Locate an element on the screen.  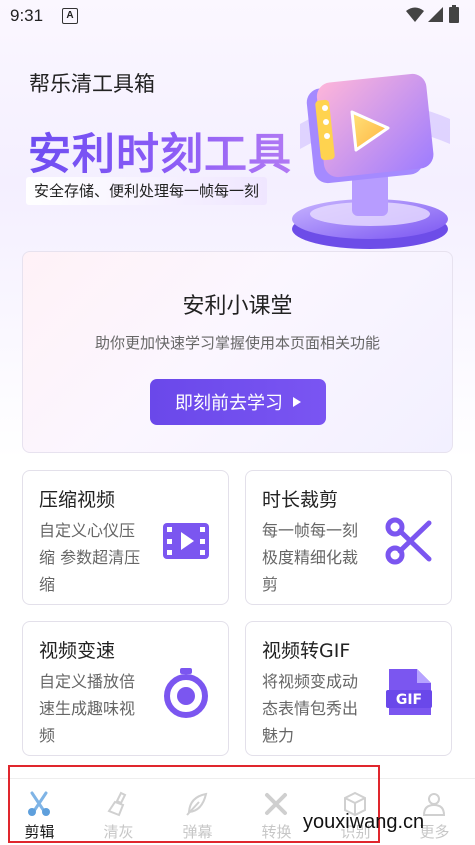
feature-description: 每一帧每一刻极度精细化裁剪 is located at coordinates (310, 557).